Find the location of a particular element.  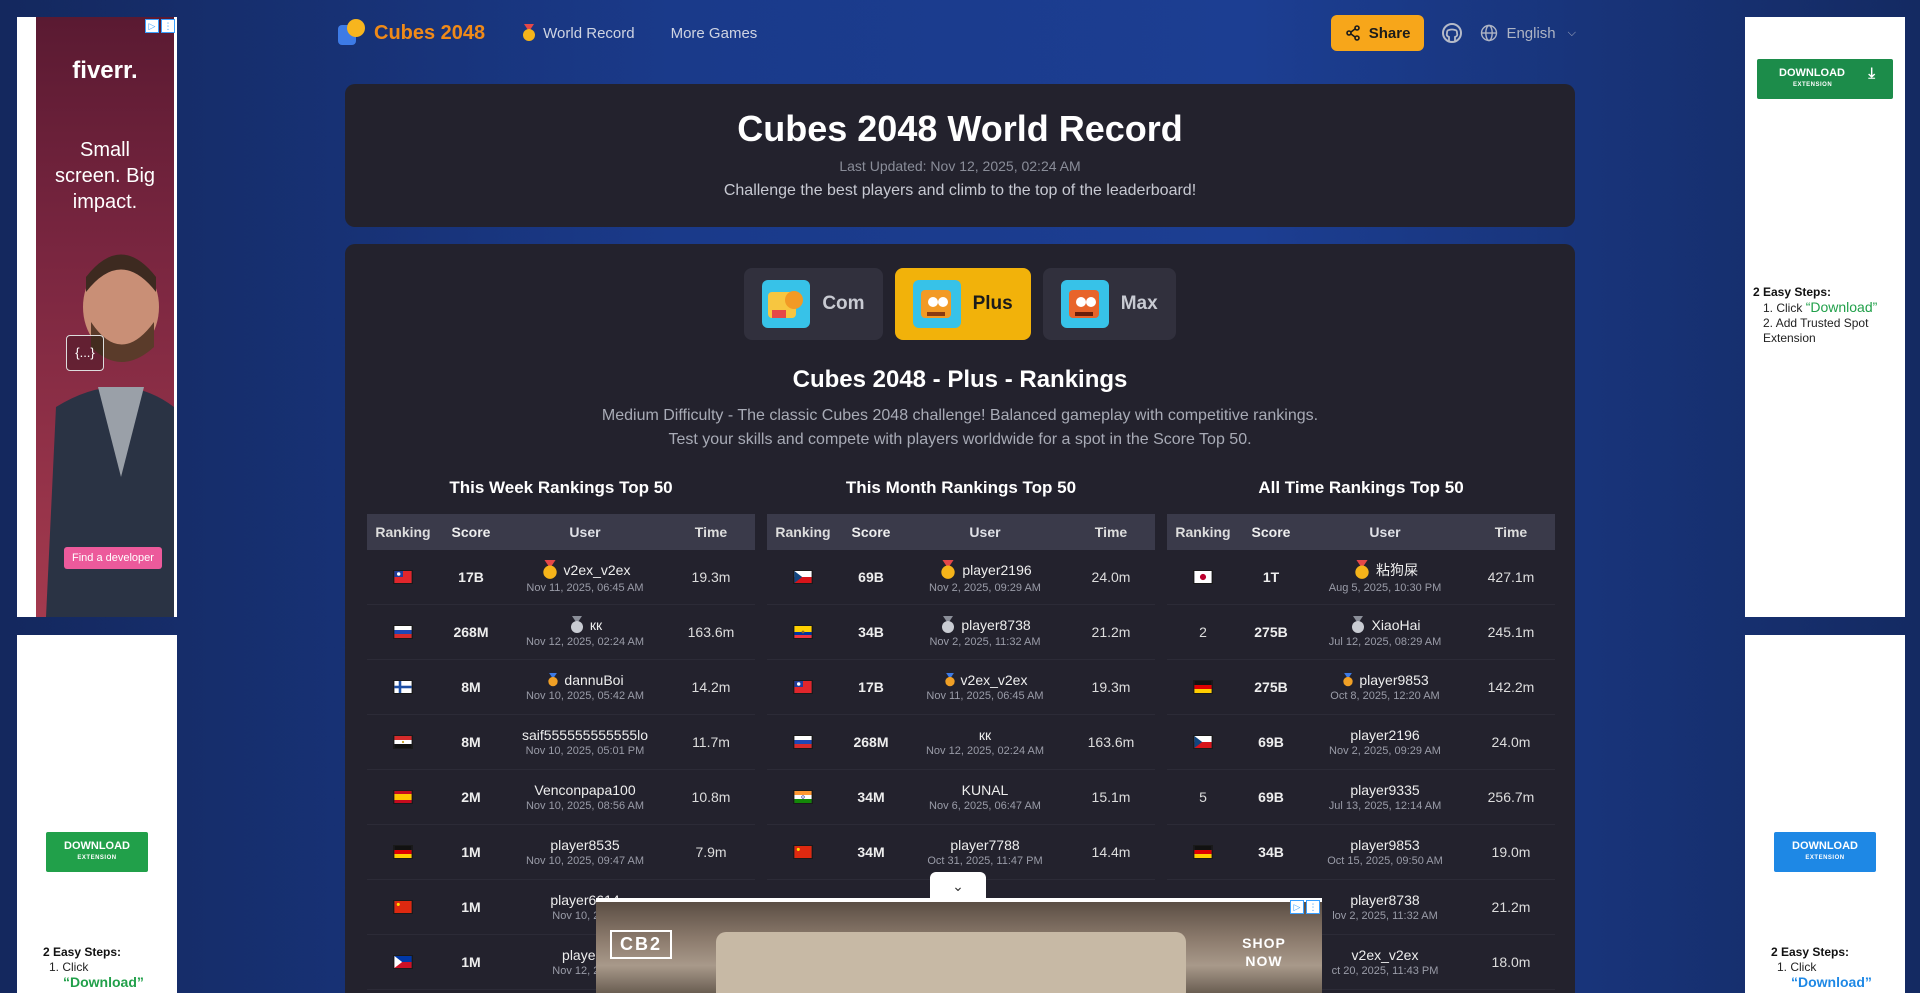

ad-choices-bottom: ▷ ⋮ is located at coordinates (1305, 907).